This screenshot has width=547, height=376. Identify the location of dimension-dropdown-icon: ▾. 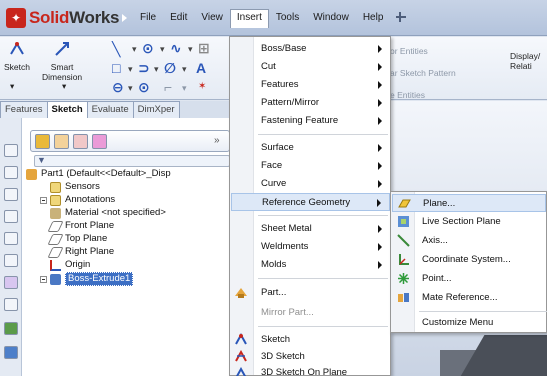
(64, 86).